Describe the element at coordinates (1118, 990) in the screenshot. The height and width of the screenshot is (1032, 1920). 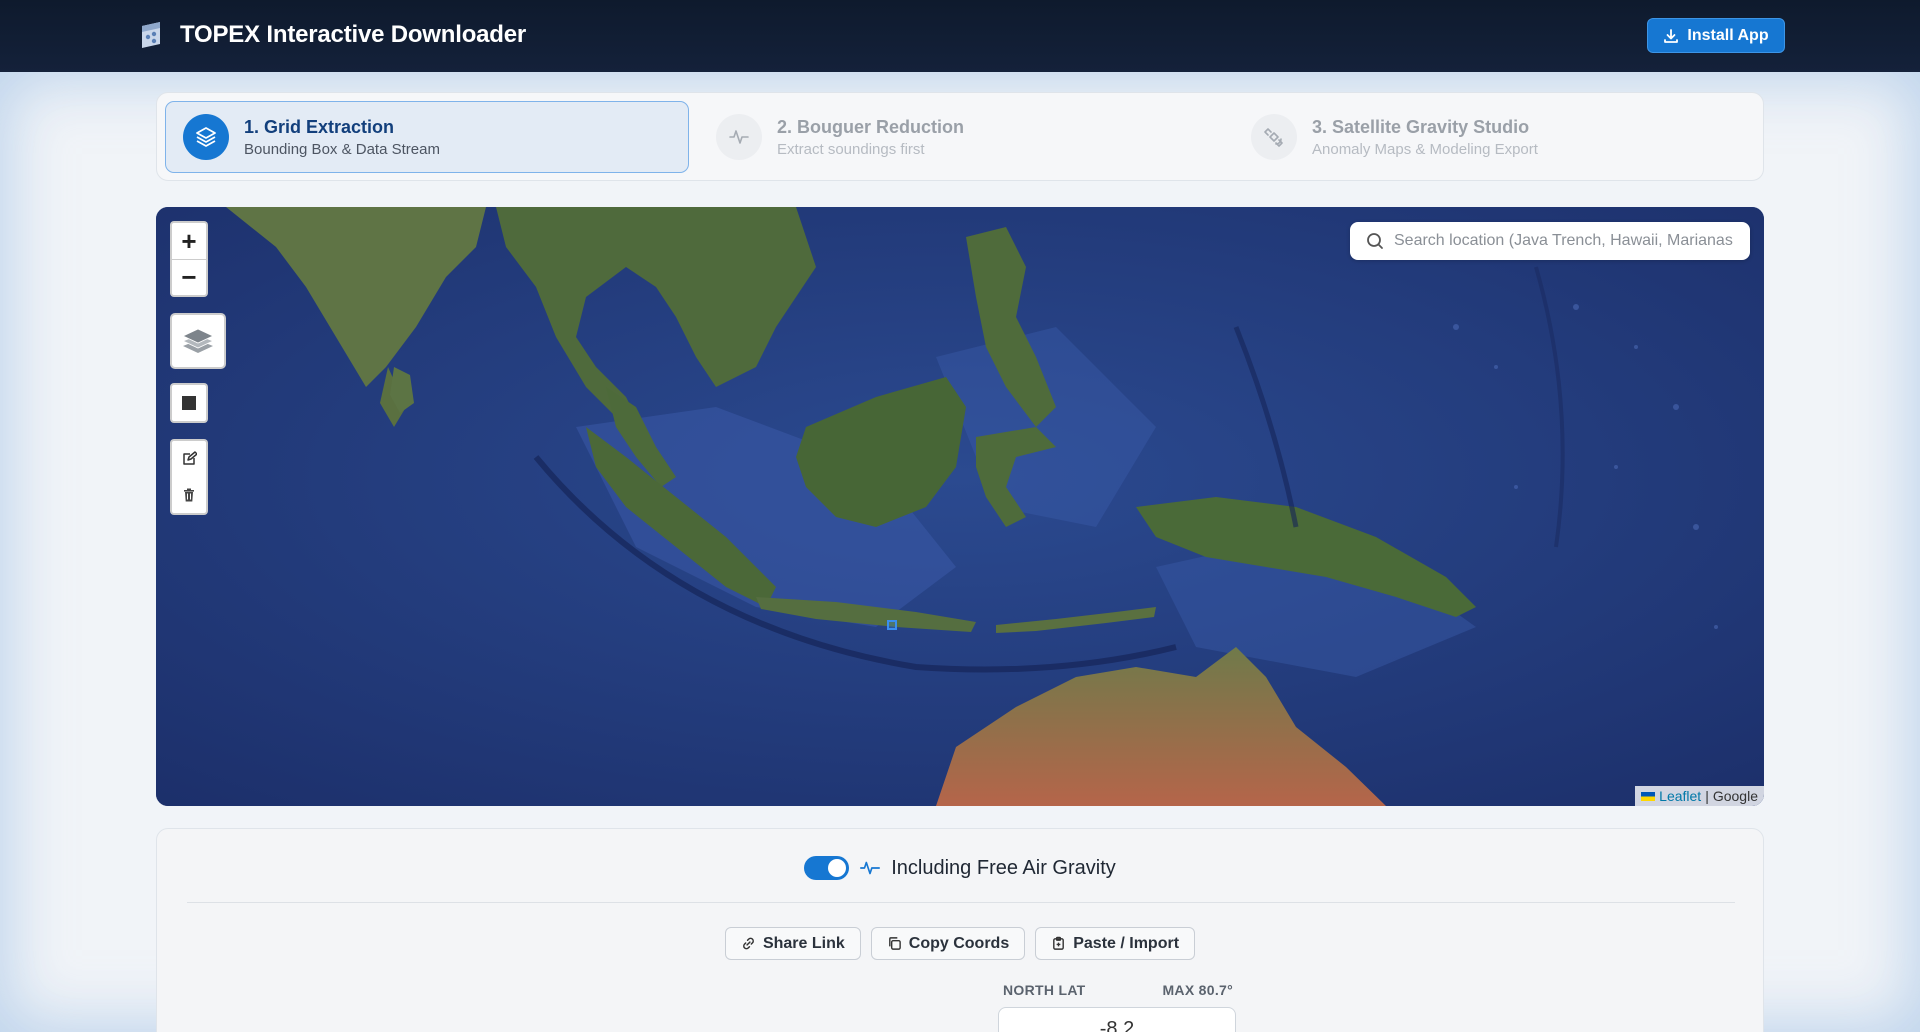
I see `north-lat-labels: NORTH LAT MAX 80.7°` at that location.